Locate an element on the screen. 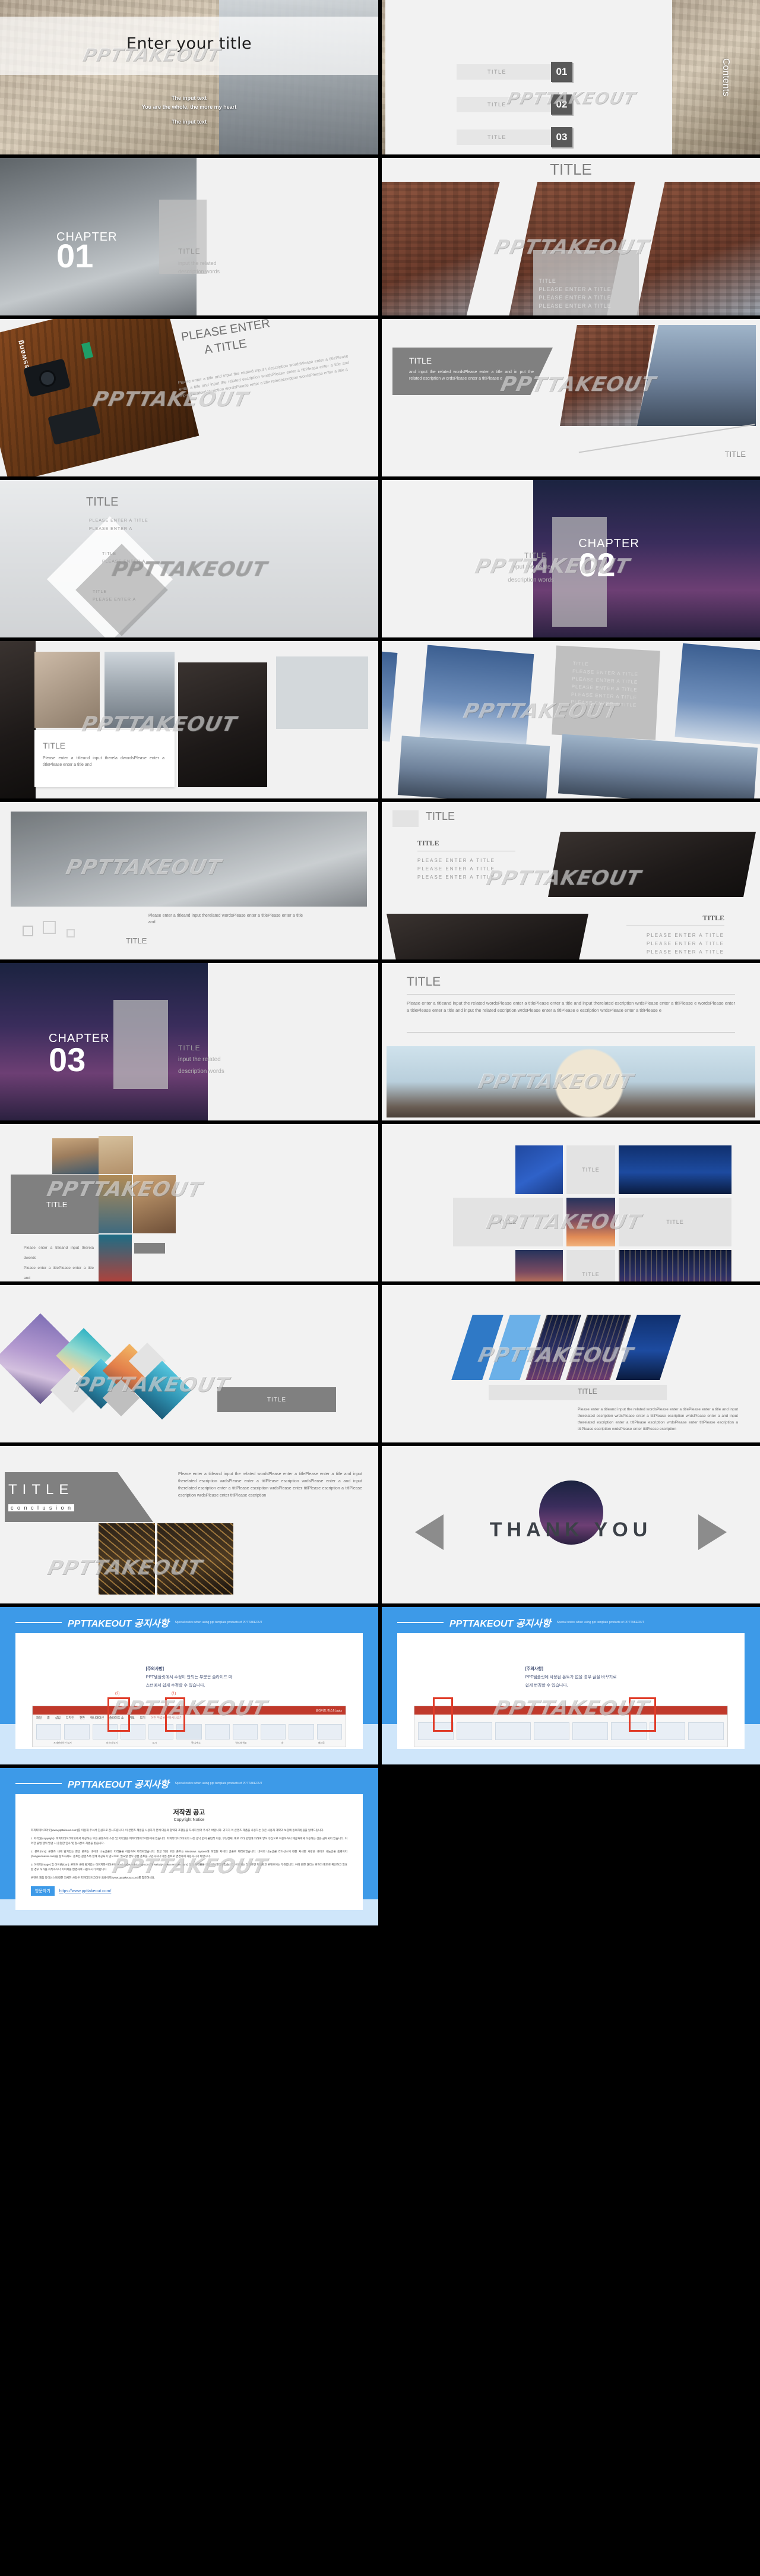 The height and width of the screenshot is (2576, 760). tri-line-5: TITLE is located at coordinates (100, 592).